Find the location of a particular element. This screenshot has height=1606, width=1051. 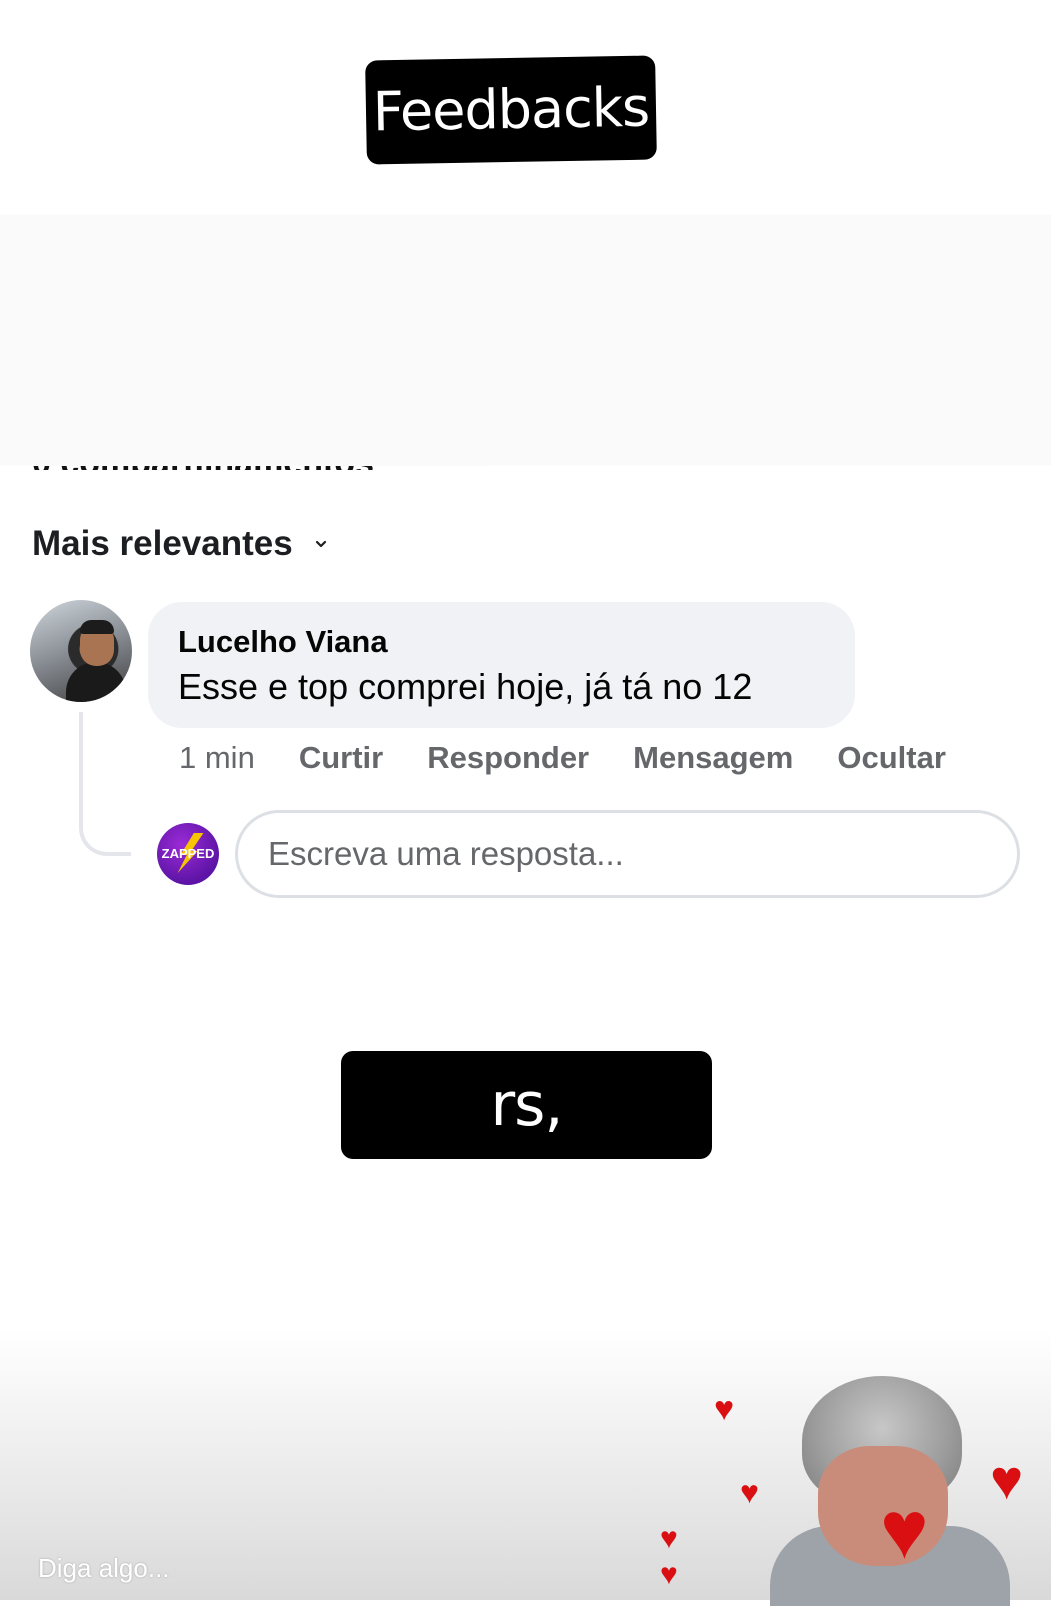

reply-thread-line is located at coordinates (105, 784).